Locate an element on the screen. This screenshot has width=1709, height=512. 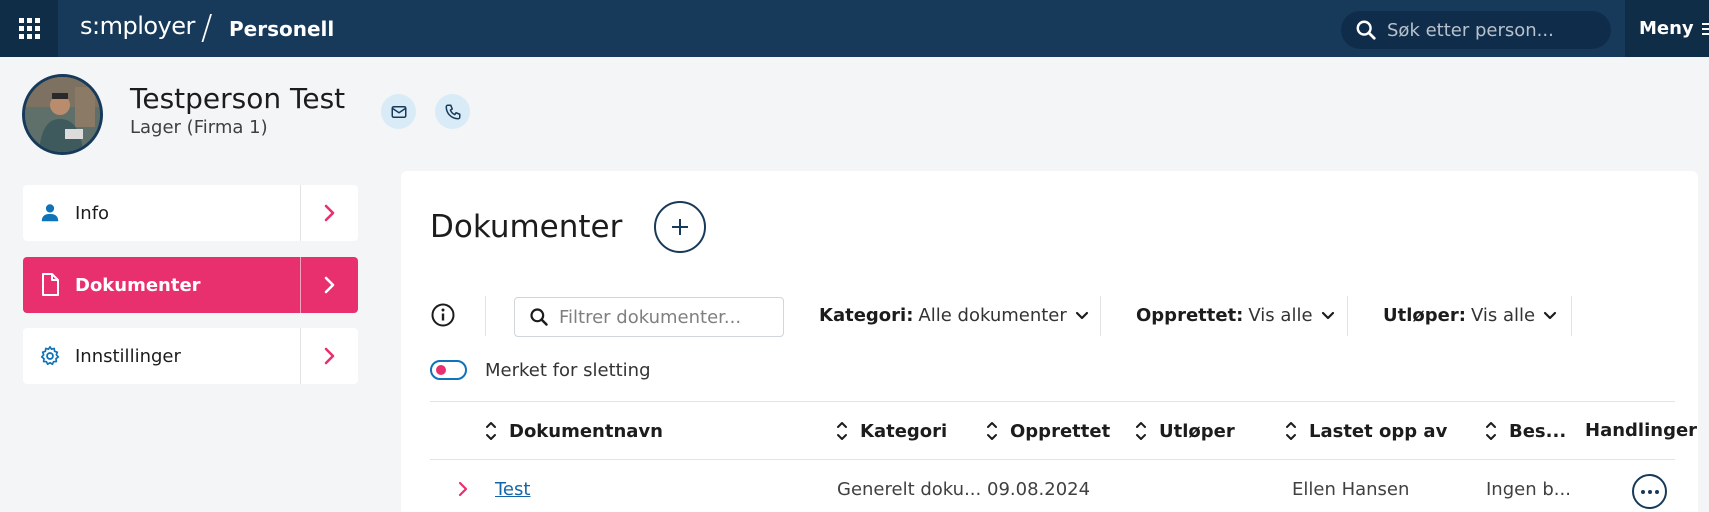
product-name: Personell is located at coordinates (281, 29).